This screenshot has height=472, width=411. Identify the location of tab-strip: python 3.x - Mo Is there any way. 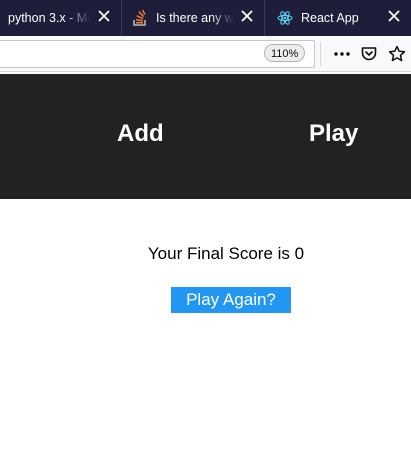
(205, 18).